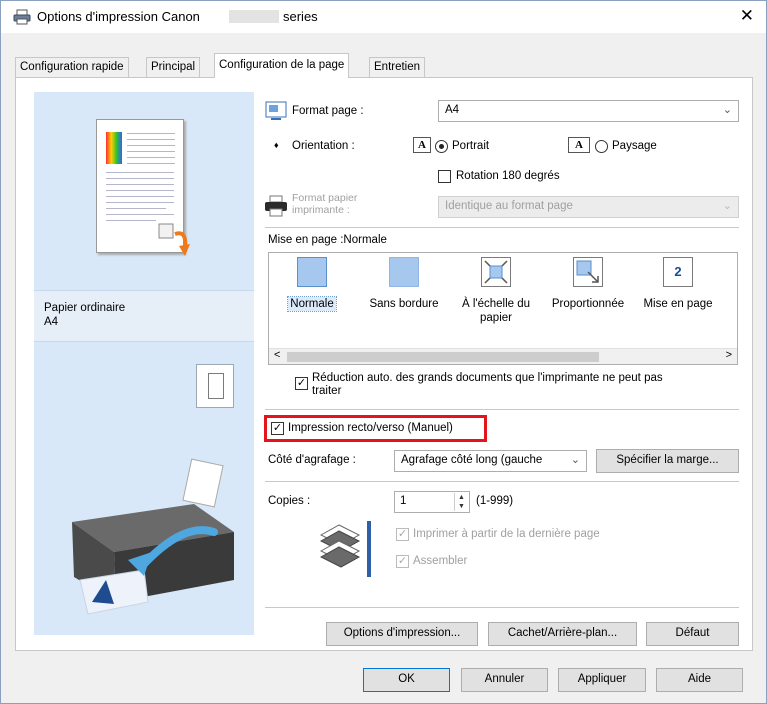 This screenshot has height=704, width=767. What do you see at coordinates (300, 16) in the screenshot?
I see `window-title-suffix: series` at bounding box center [300, 16].